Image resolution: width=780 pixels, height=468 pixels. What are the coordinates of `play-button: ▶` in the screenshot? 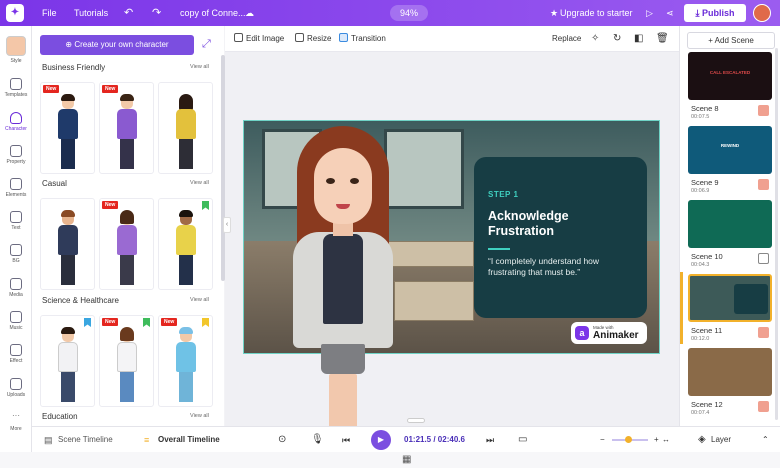 It's located at (381, 440).